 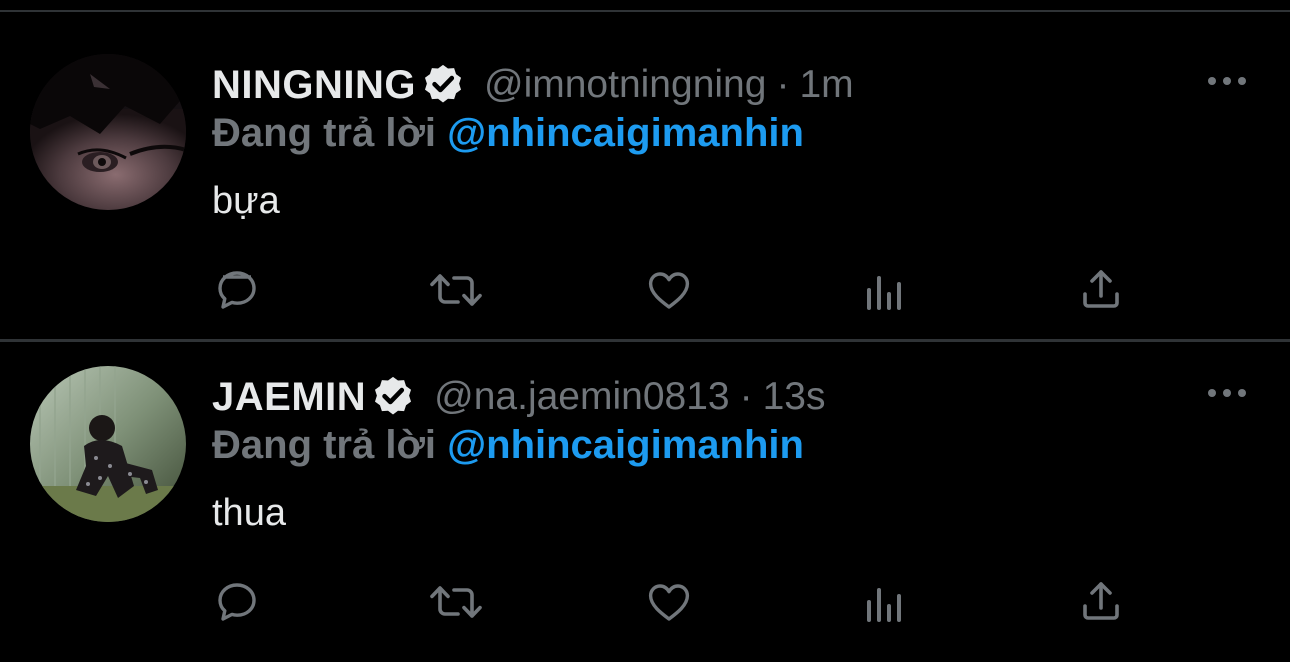 I want to click on display-name: NINGNING, so click(x=314, y=85).